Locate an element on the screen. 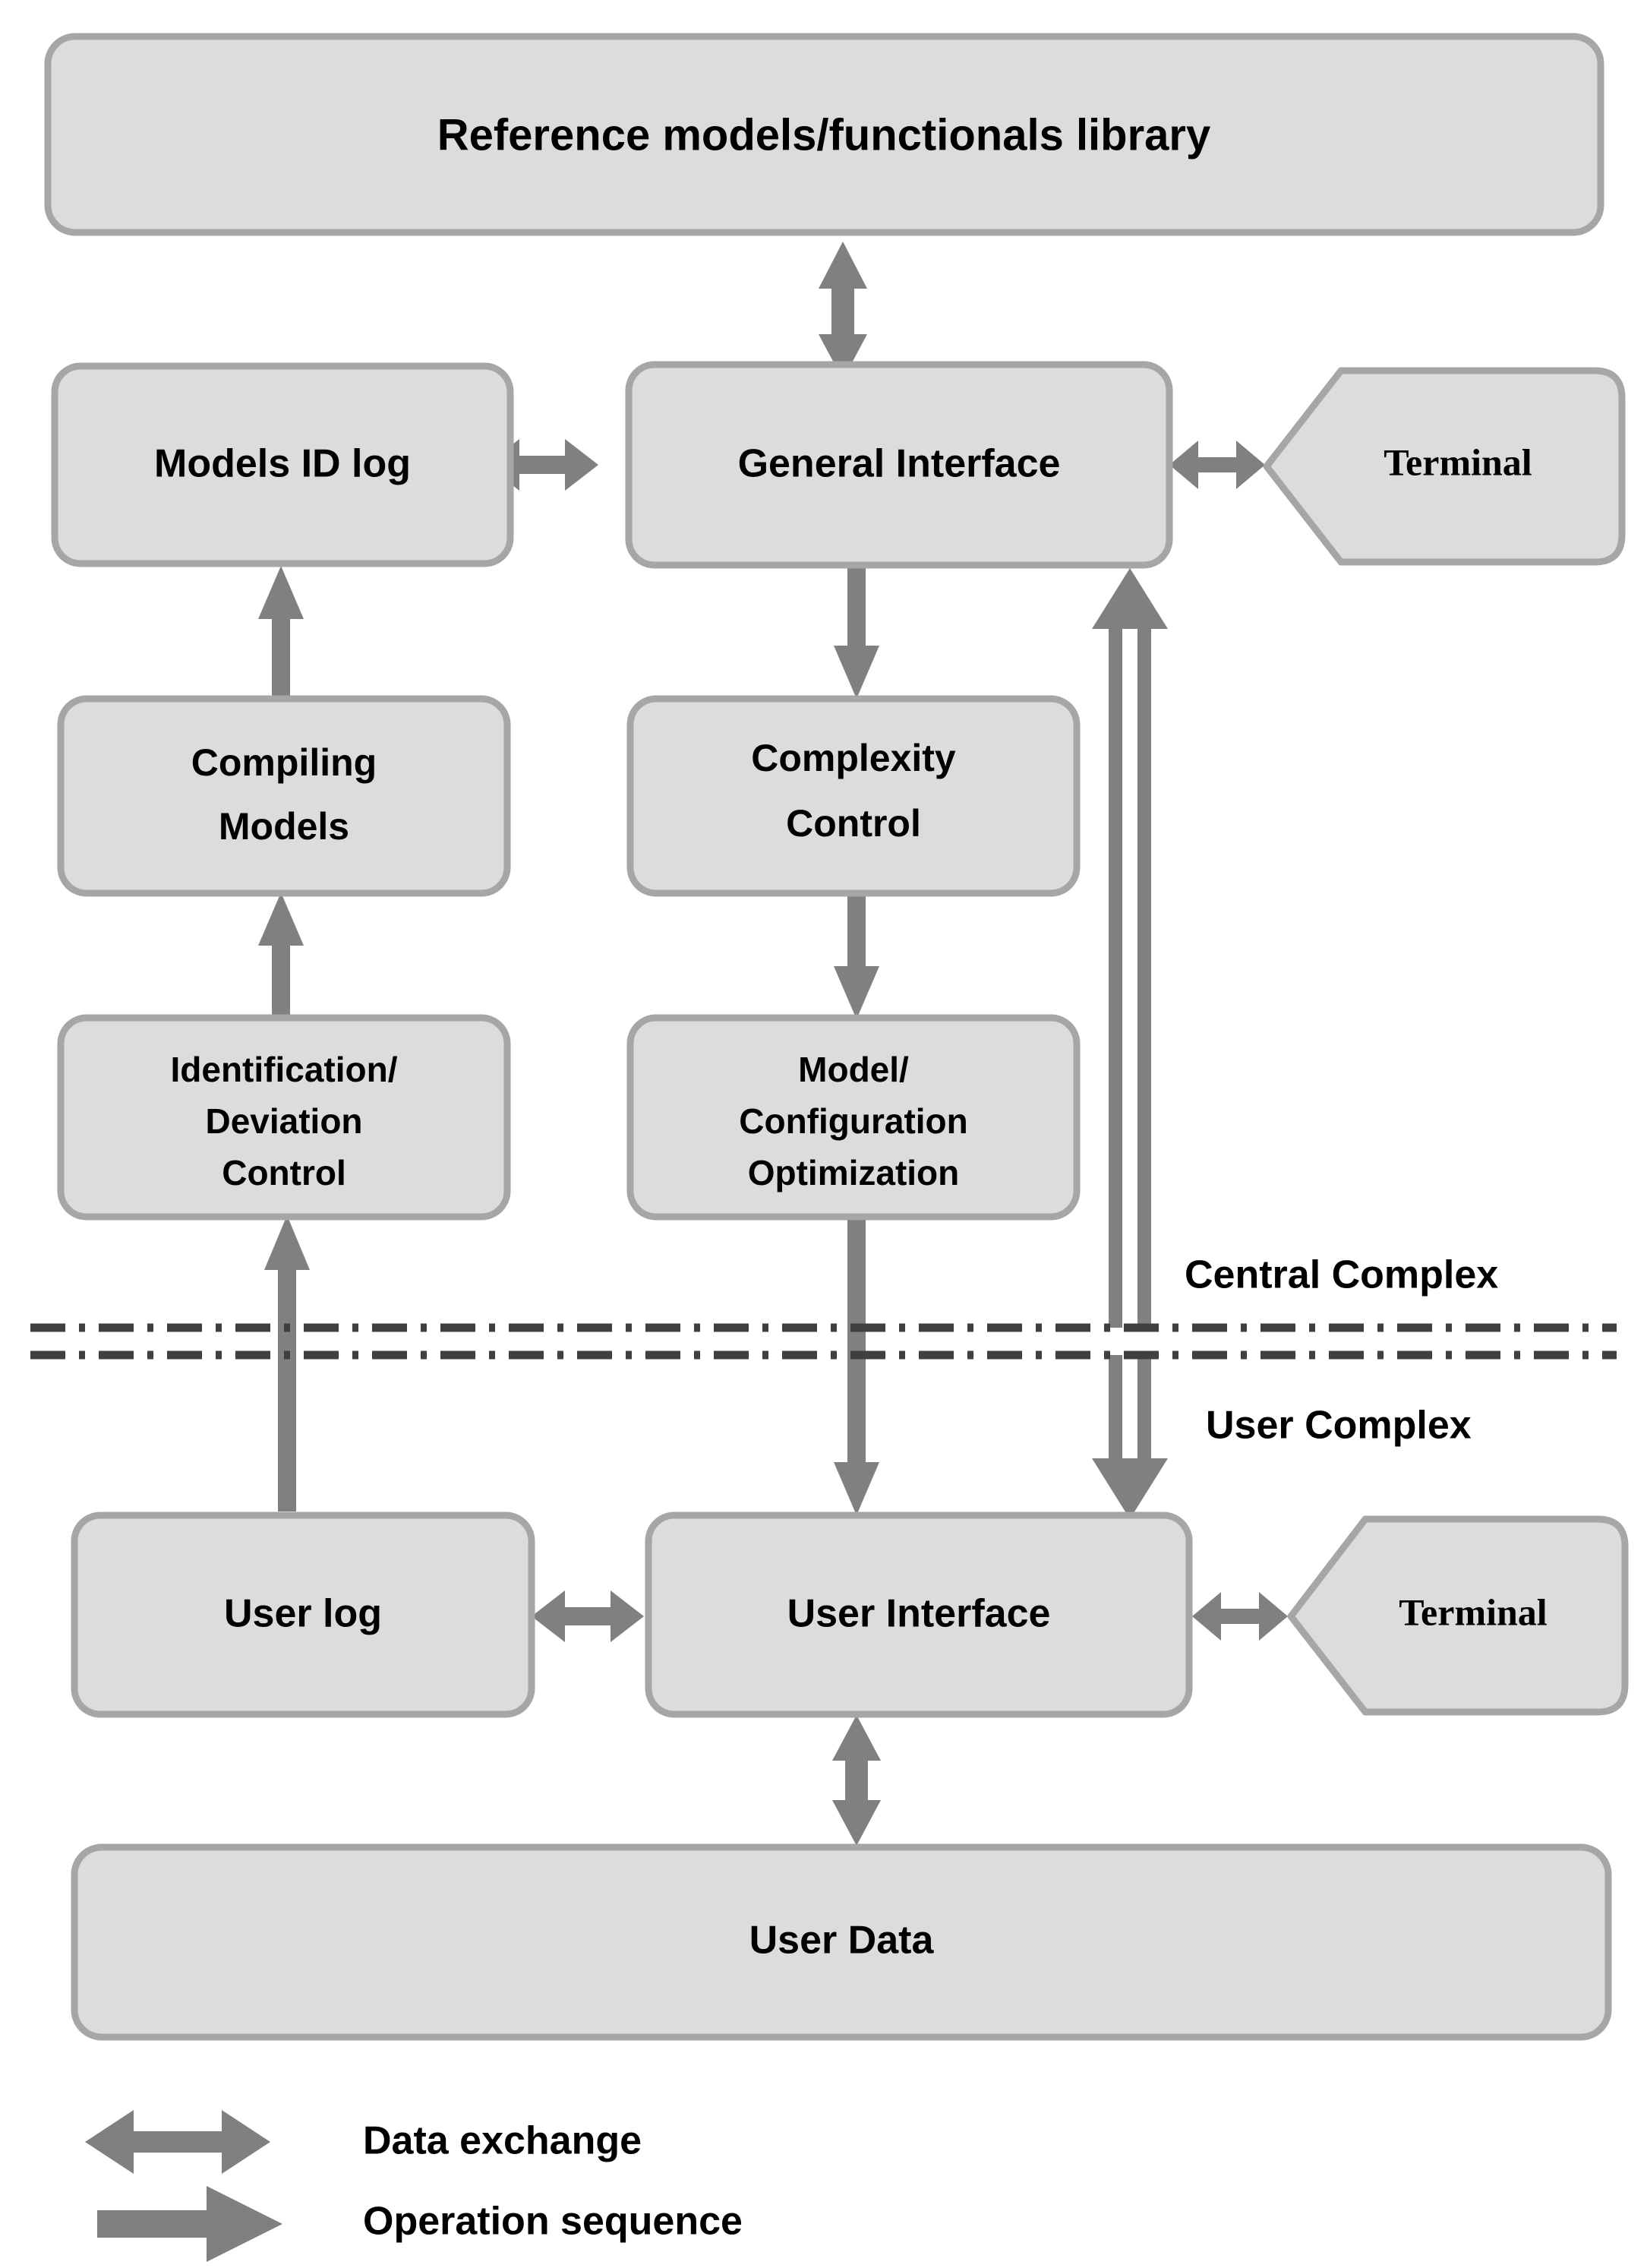 The height and width of the screenshot is (2268, 1647). node-terminal-central-label: Terminal is located at coordinates (1458, 462).